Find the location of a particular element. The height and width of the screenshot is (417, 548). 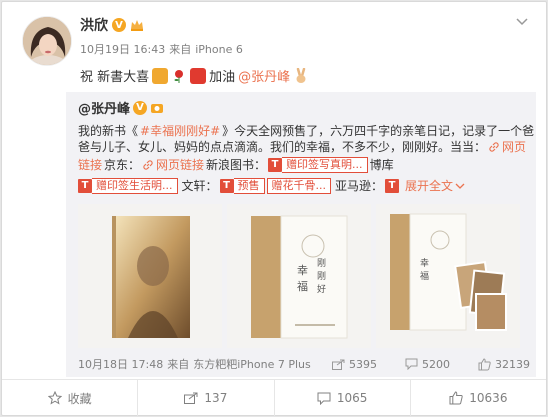

comment-button: 1065 is located at coordinates (343, 398).